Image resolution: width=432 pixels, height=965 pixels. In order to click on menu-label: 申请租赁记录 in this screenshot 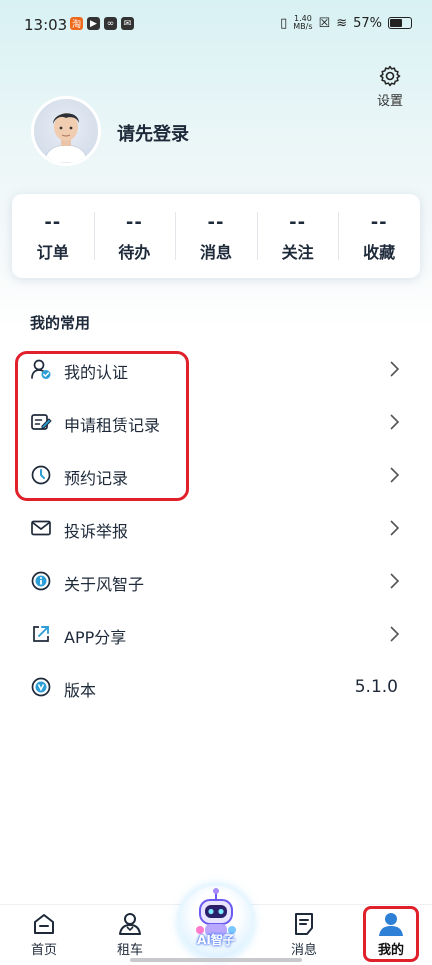, I will do `click(112, 425)`.